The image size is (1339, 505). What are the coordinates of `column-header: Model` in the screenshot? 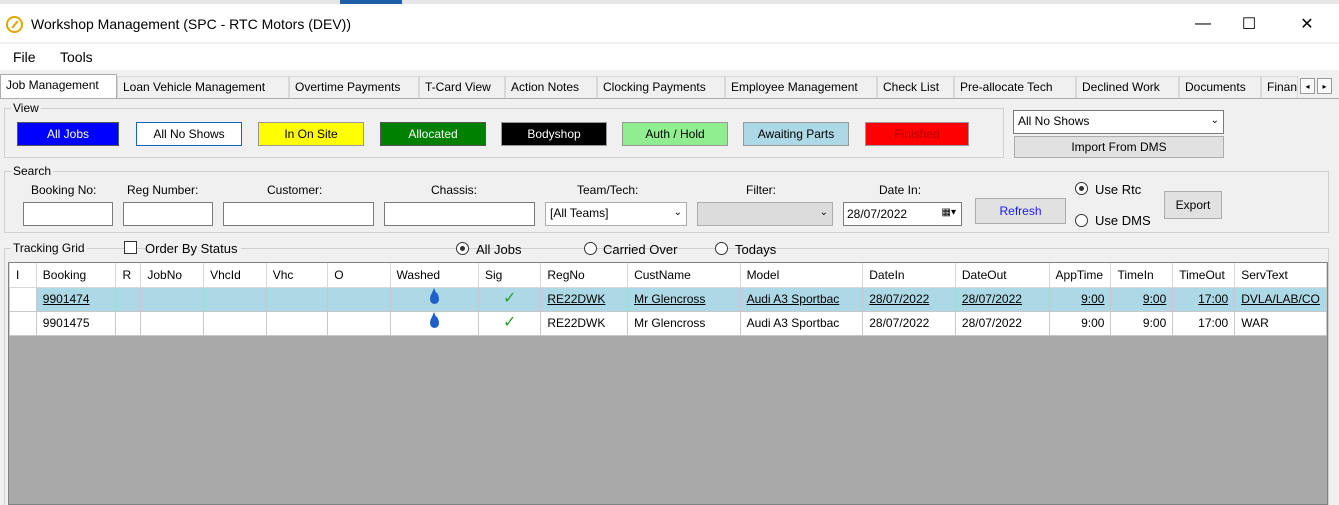 It's located at (801, 275).